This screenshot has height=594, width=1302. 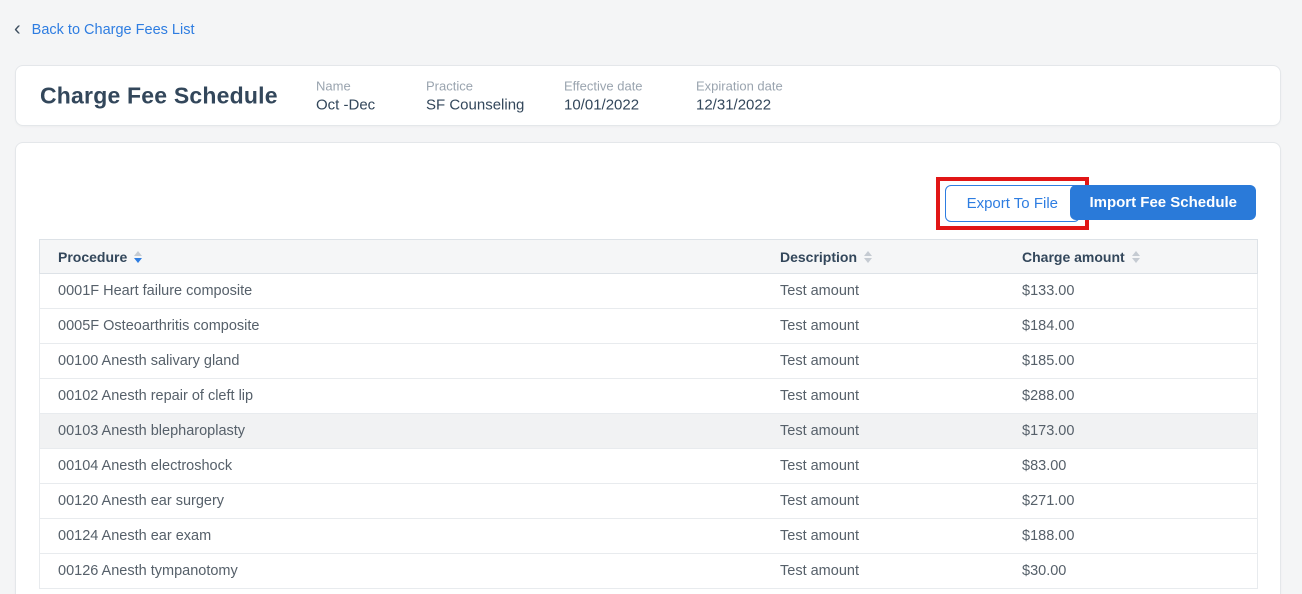 I want to click on column-header-charge-amount: Charge amount, so click(x=1139, y=256).